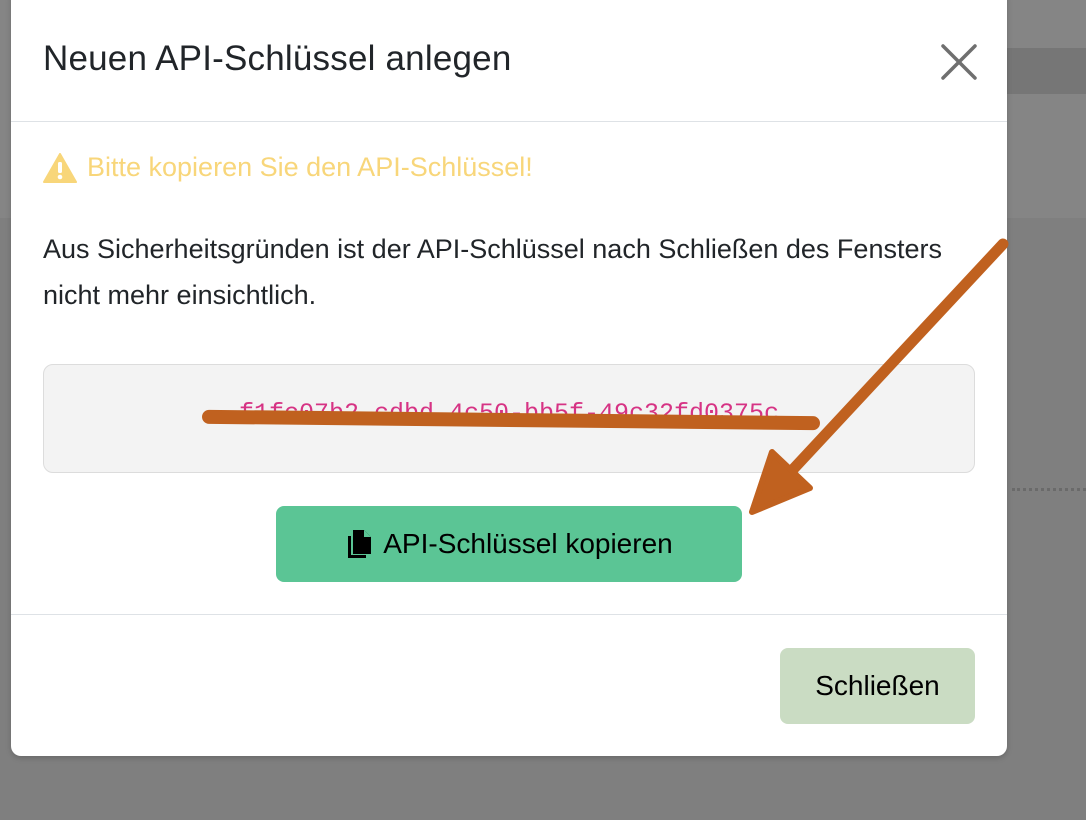  Describe the element at coordinates (877, 686) in the screenshot. I see `close-button: Schließen` at that location.